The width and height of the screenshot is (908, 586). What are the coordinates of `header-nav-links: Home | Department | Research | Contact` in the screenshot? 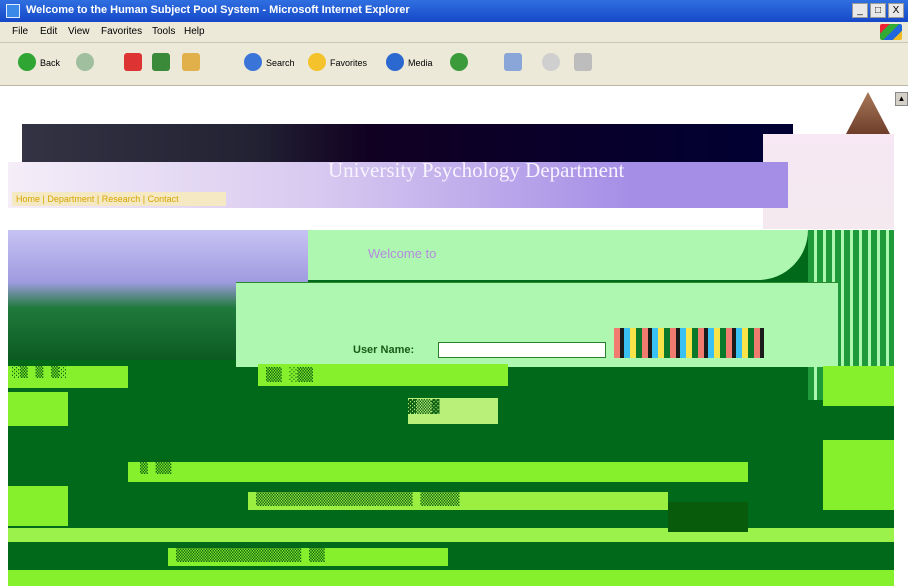 It's located at (119, 199).